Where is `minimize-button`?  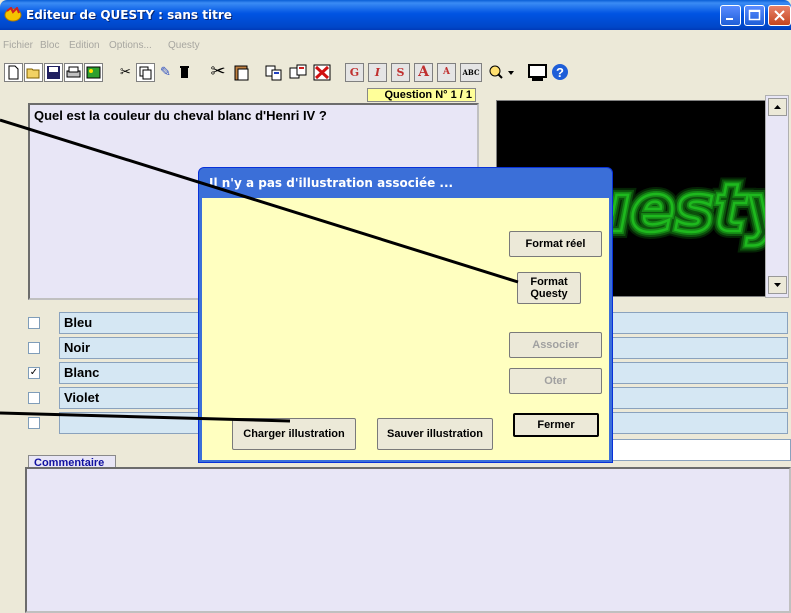 minimize-button is located at coordinates (730, 15).